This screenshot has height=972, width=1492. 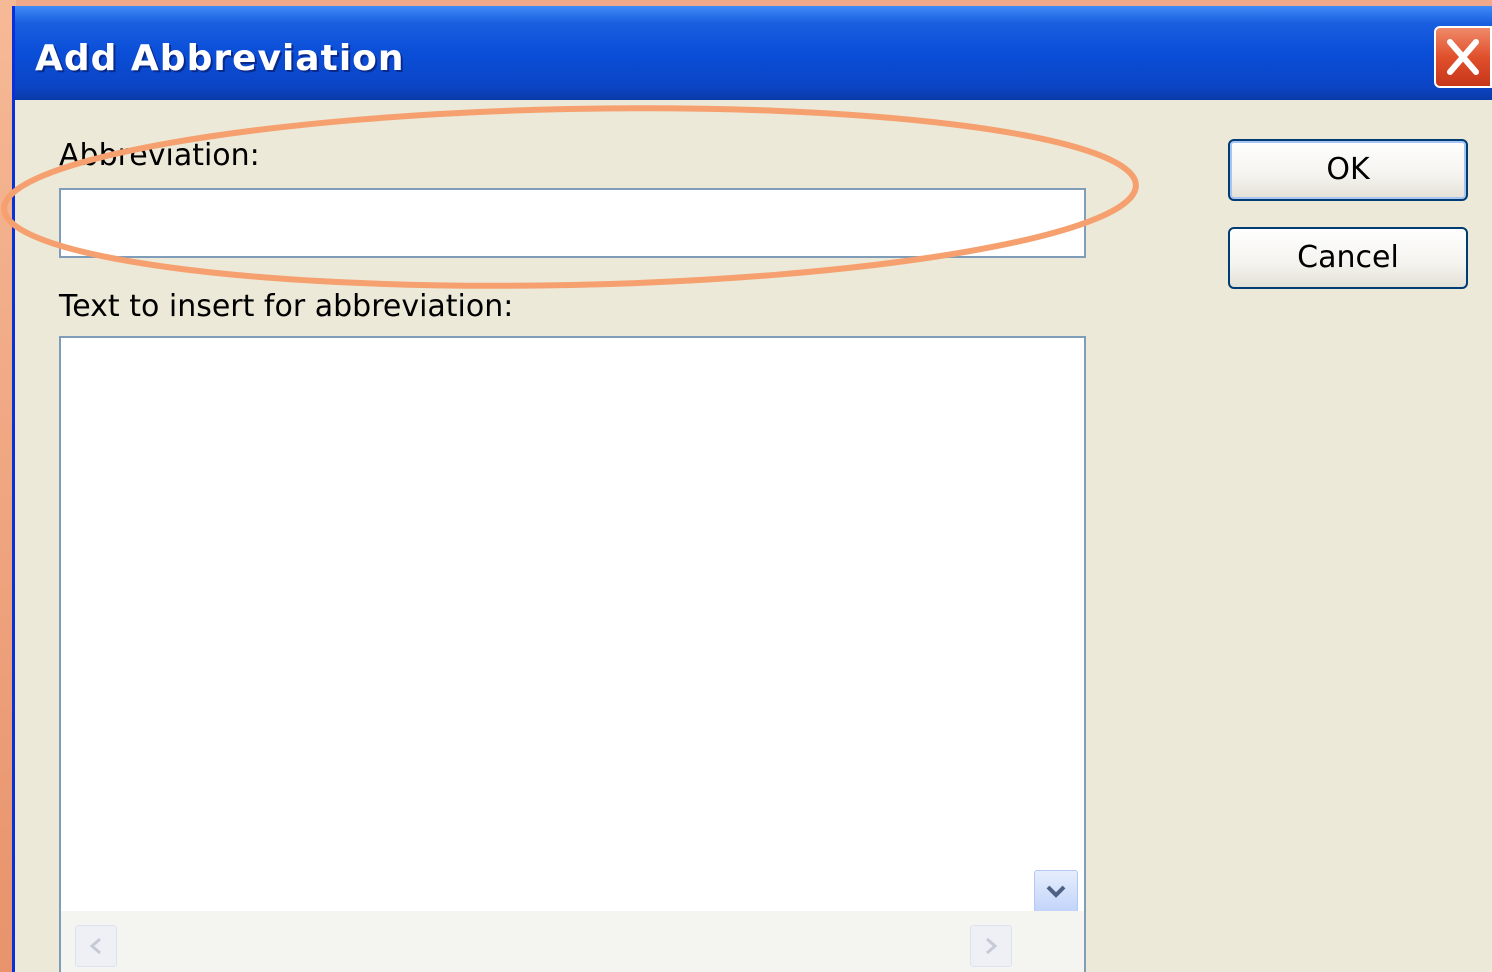 I want to click on ok-button: OK, so click(x=1348, y=170).